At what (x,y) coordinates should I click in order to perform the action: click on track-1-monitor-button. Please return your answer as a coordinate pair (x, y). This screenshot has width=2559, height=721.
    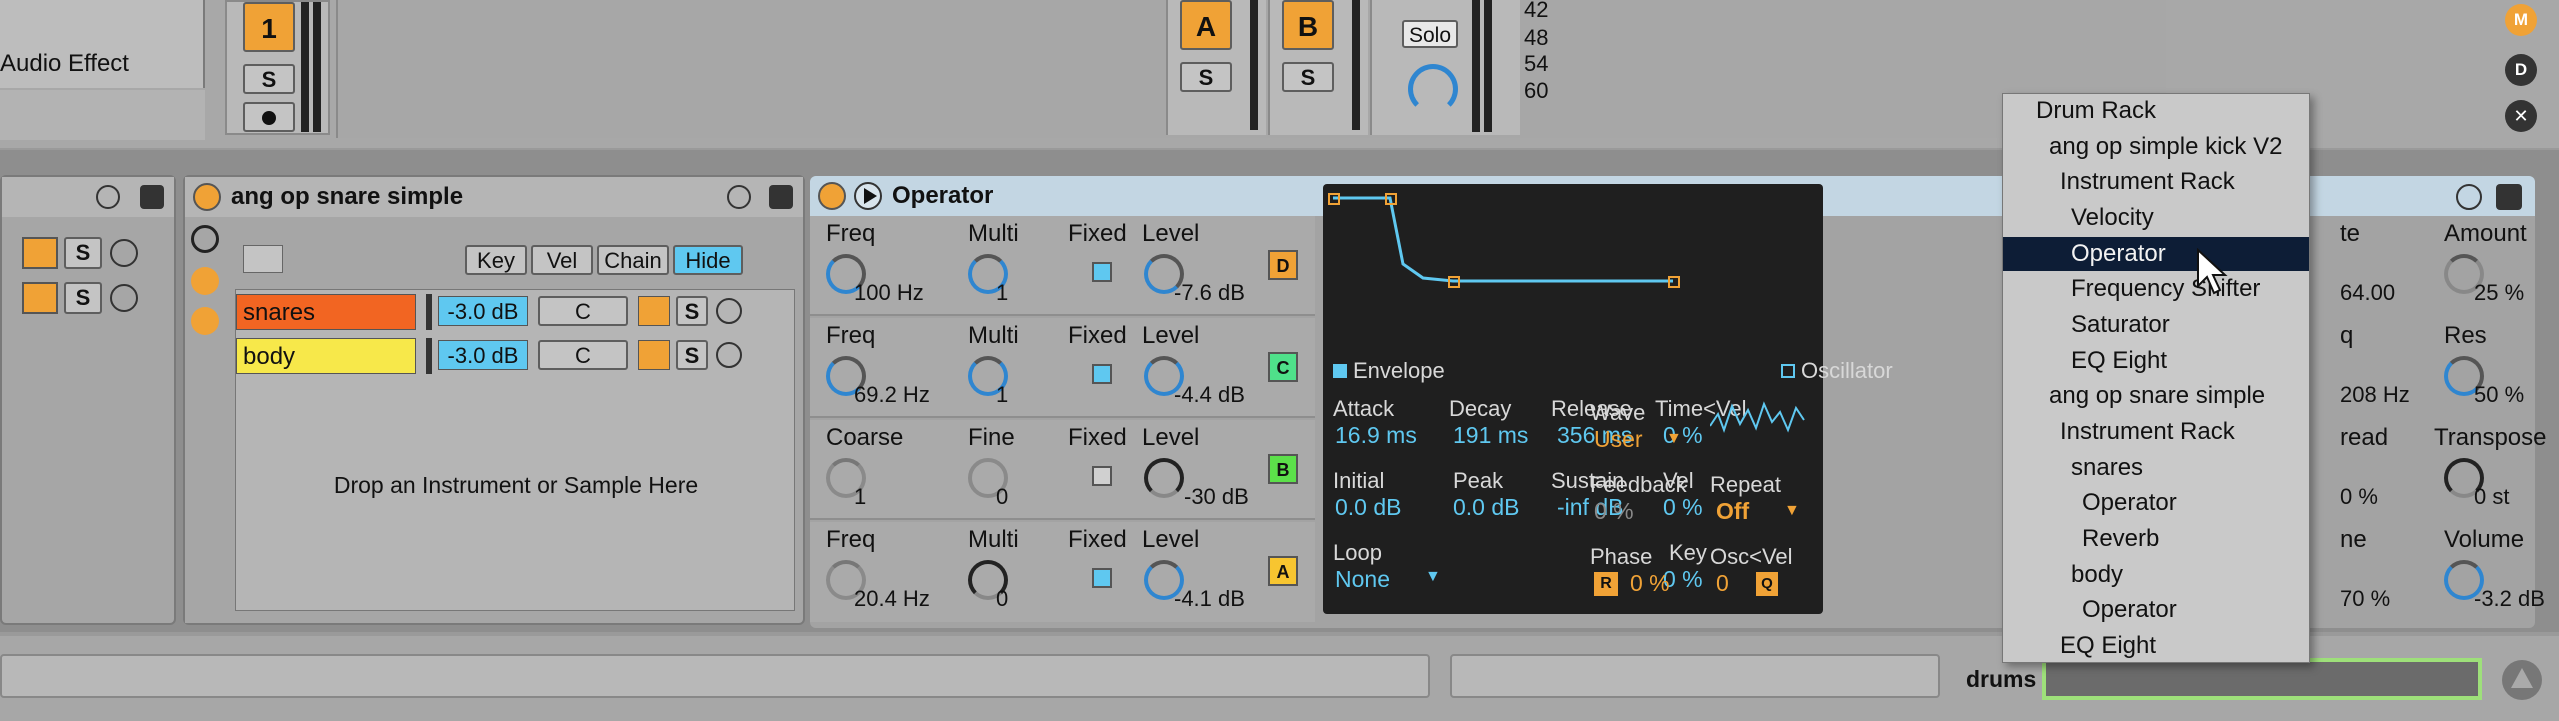
    Looking at the image, I should click on (269, 117).